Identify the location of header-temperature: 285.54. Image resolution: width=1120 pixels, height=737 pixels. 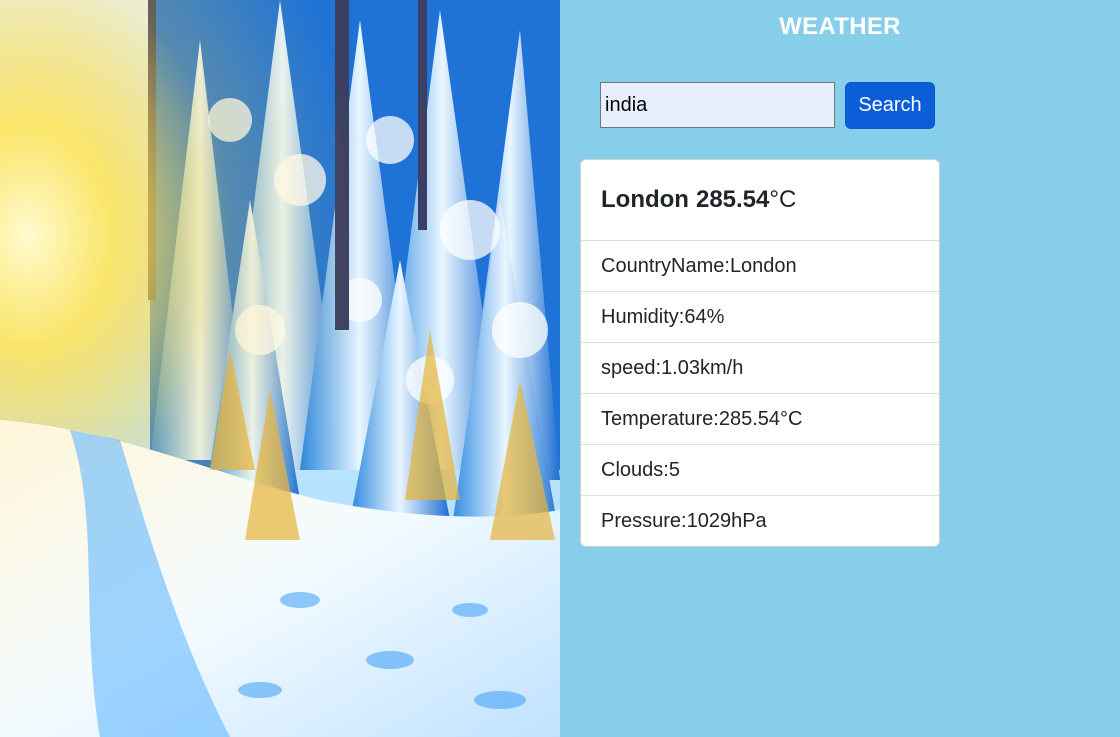
(732, 199).